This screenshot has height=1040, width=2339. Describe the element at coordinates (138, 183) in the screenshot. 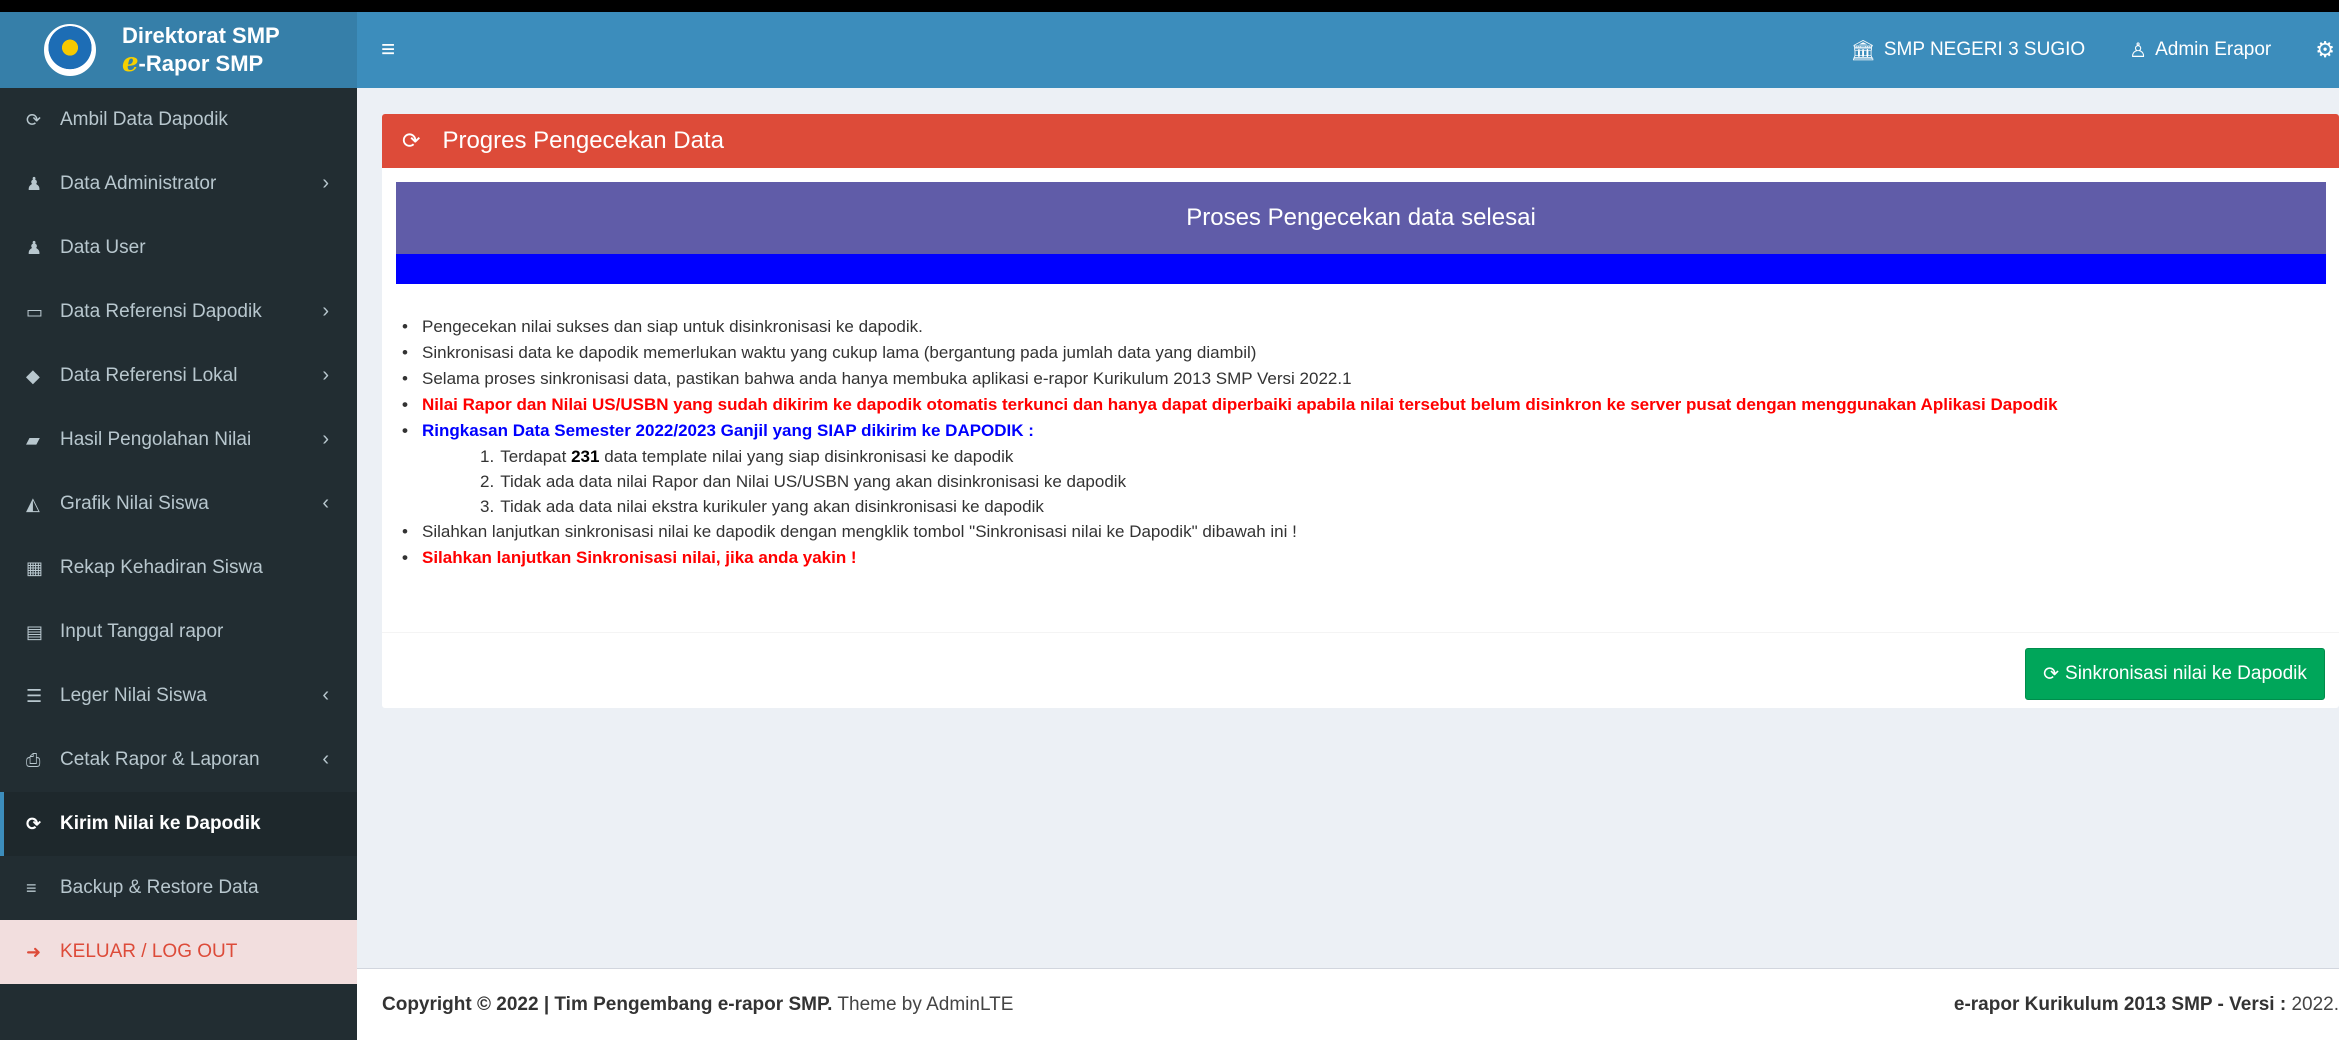

I see `sidebar-item-label: Data Administrator` at that location.